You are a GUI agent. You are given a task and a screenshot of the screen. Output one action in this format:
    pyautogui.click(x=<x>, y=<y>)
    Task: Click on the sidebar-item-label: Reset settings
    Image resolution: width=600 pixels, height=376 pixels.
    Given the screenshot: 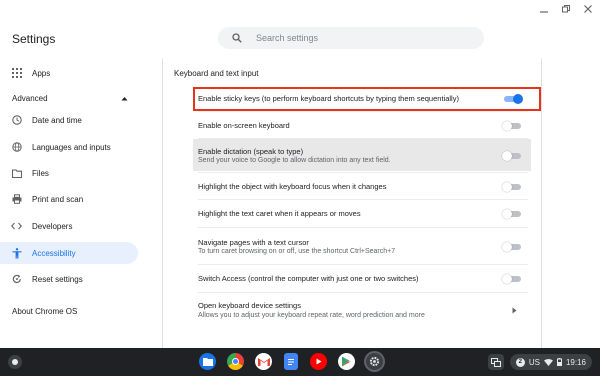 What is the action you would take?
    pyautogui.click(x=57, y=279)
    